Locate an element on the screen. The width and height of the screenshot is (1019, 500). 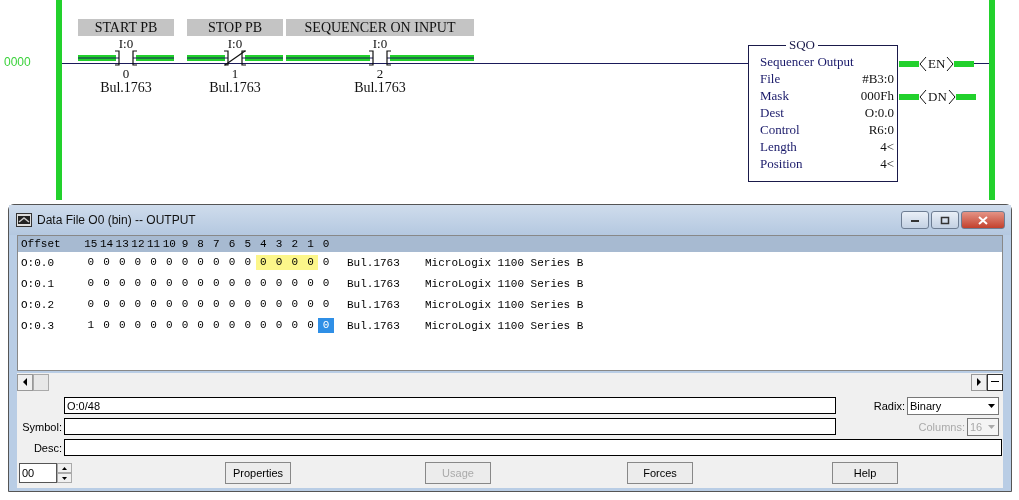
bit-cell: 1 is located at coordinates (91, 325).